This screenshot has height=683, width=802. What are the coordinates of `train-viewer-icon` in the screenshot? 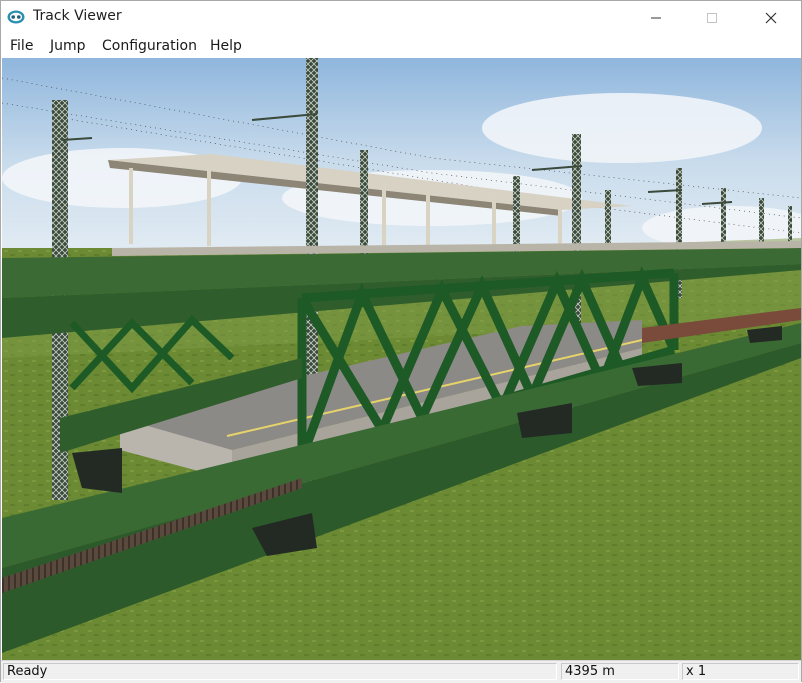 It's located at (16, 17).